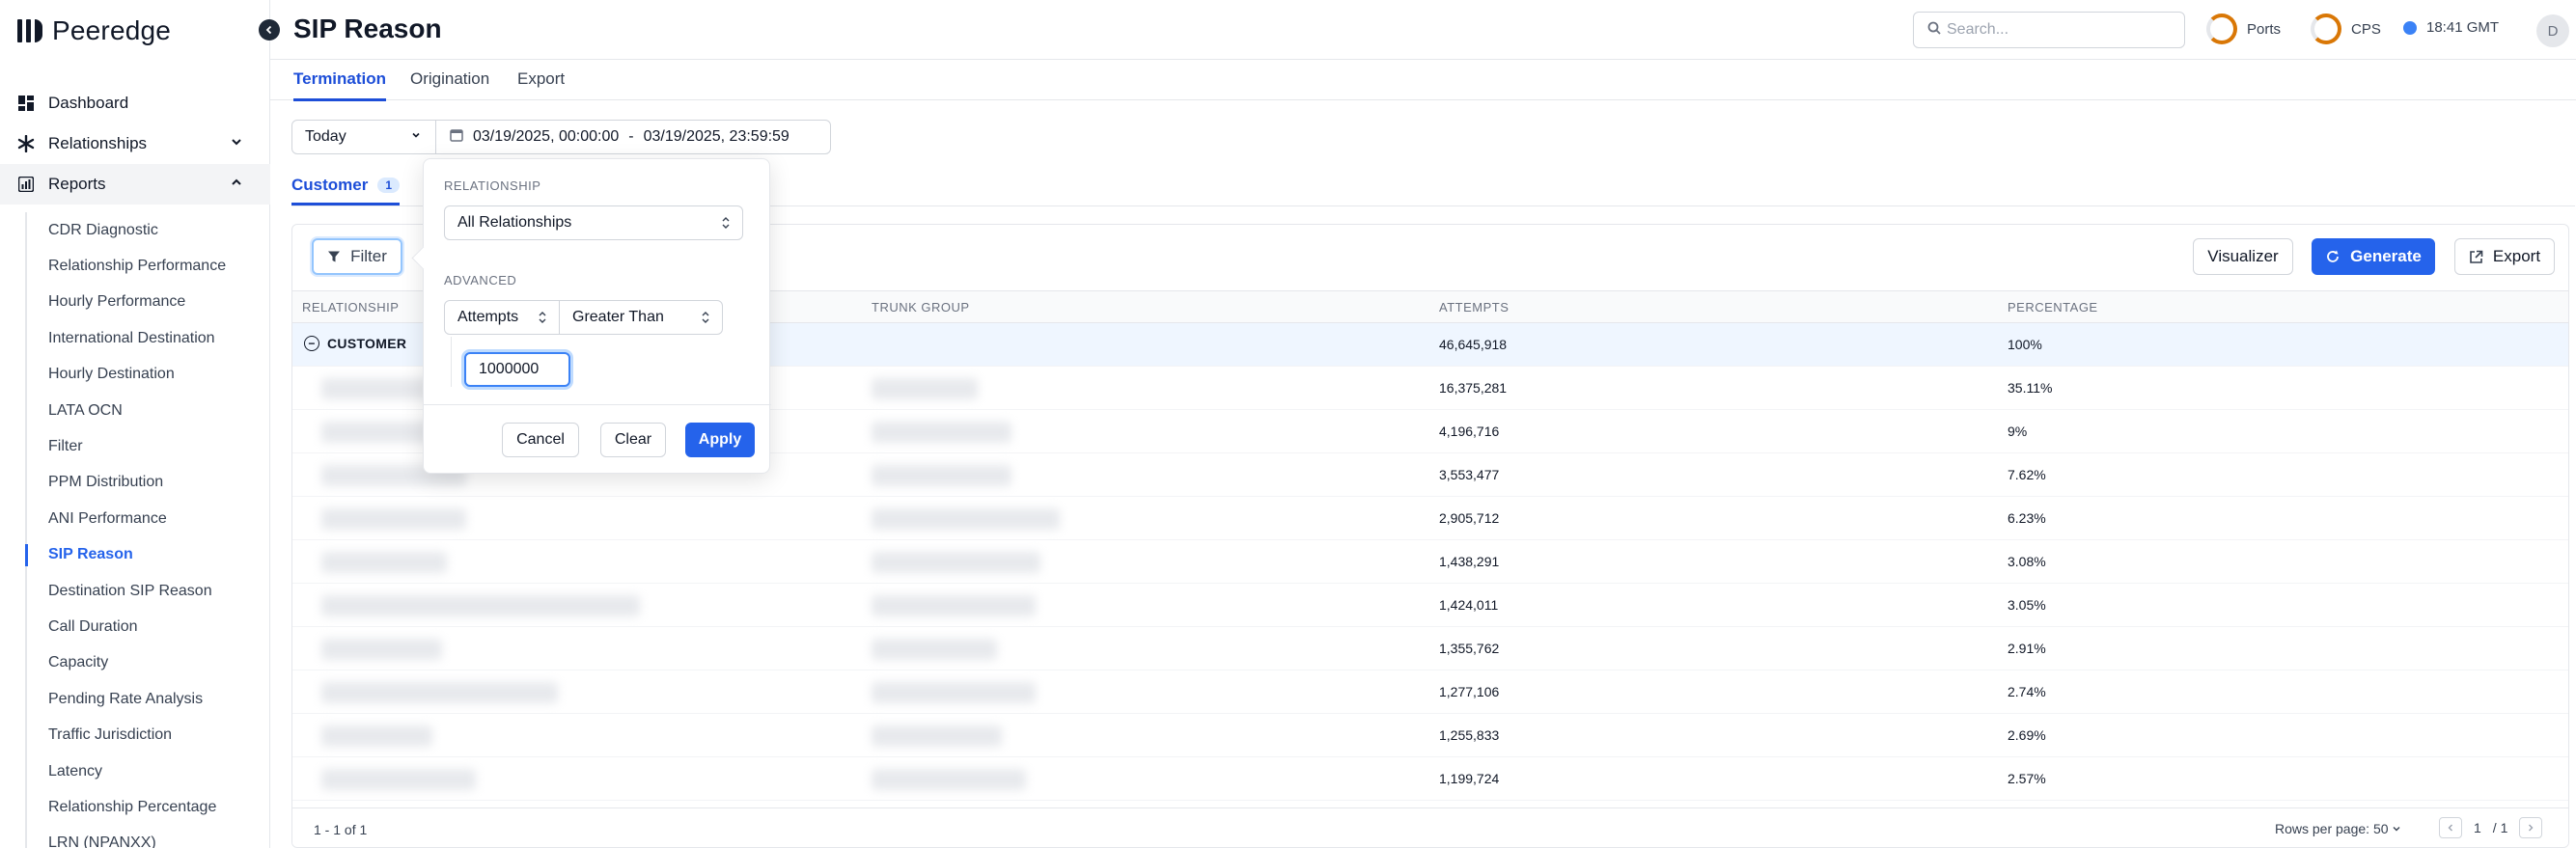 This screenshot has width=2576, height=848. Describe the element at coordinates (1469, 431) in the screenshot. I see `attempts-cell: 4,196,716` at that location.